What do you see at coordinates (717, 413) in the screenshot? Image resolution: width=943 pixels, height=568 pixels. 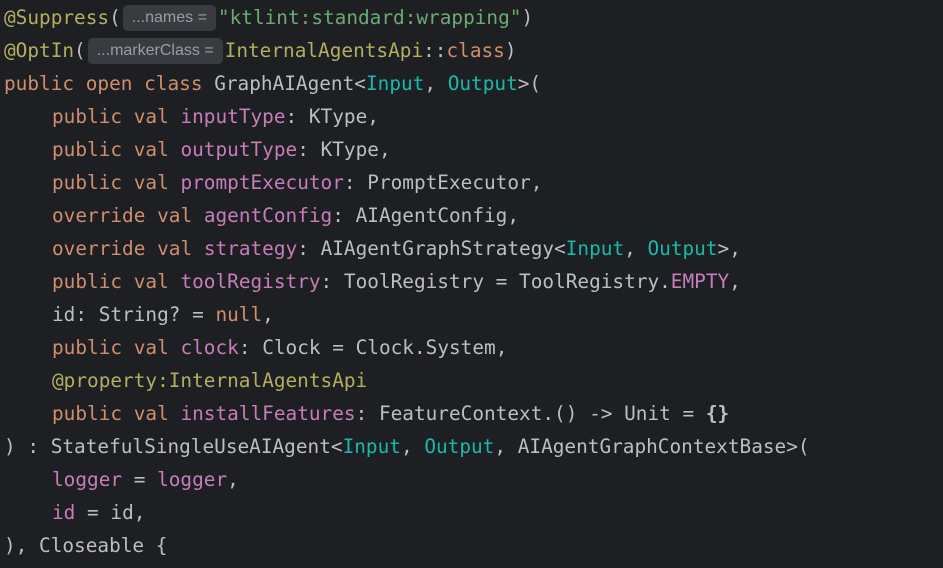 I see `braces: {}` at bounding box center [717, 413].